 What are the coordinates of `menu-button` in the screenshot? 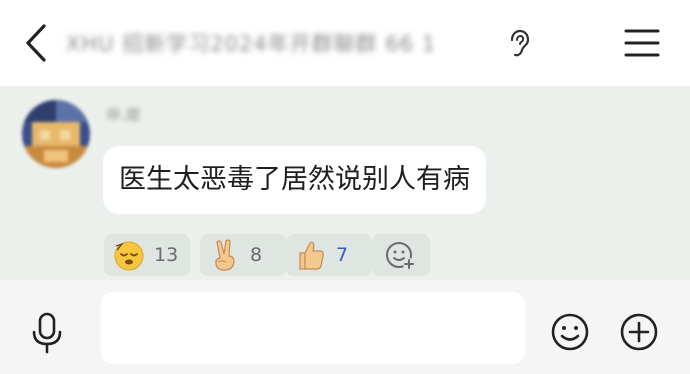 It's located at (642, 43).